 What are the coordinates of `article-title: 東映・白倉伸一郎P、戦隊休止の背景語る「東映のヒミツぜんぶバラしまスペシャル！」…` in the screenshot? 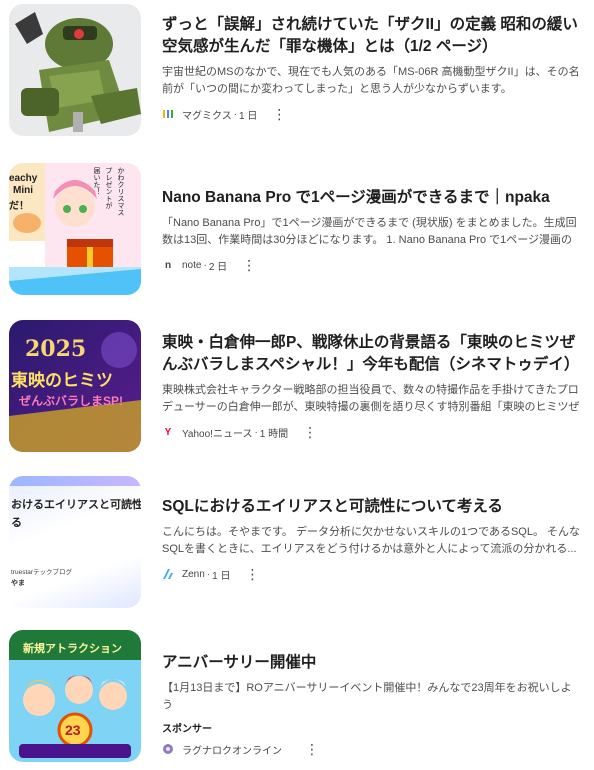 It's located at (372, 354).